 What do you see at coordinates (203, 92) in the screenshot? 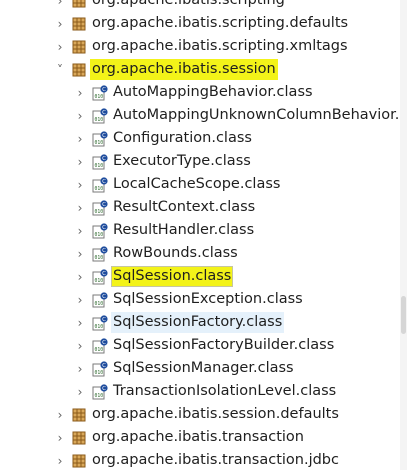
I see `tree-row-class: › C 010 AutoMappingBehavior.class` at bounding box center [203, 92].